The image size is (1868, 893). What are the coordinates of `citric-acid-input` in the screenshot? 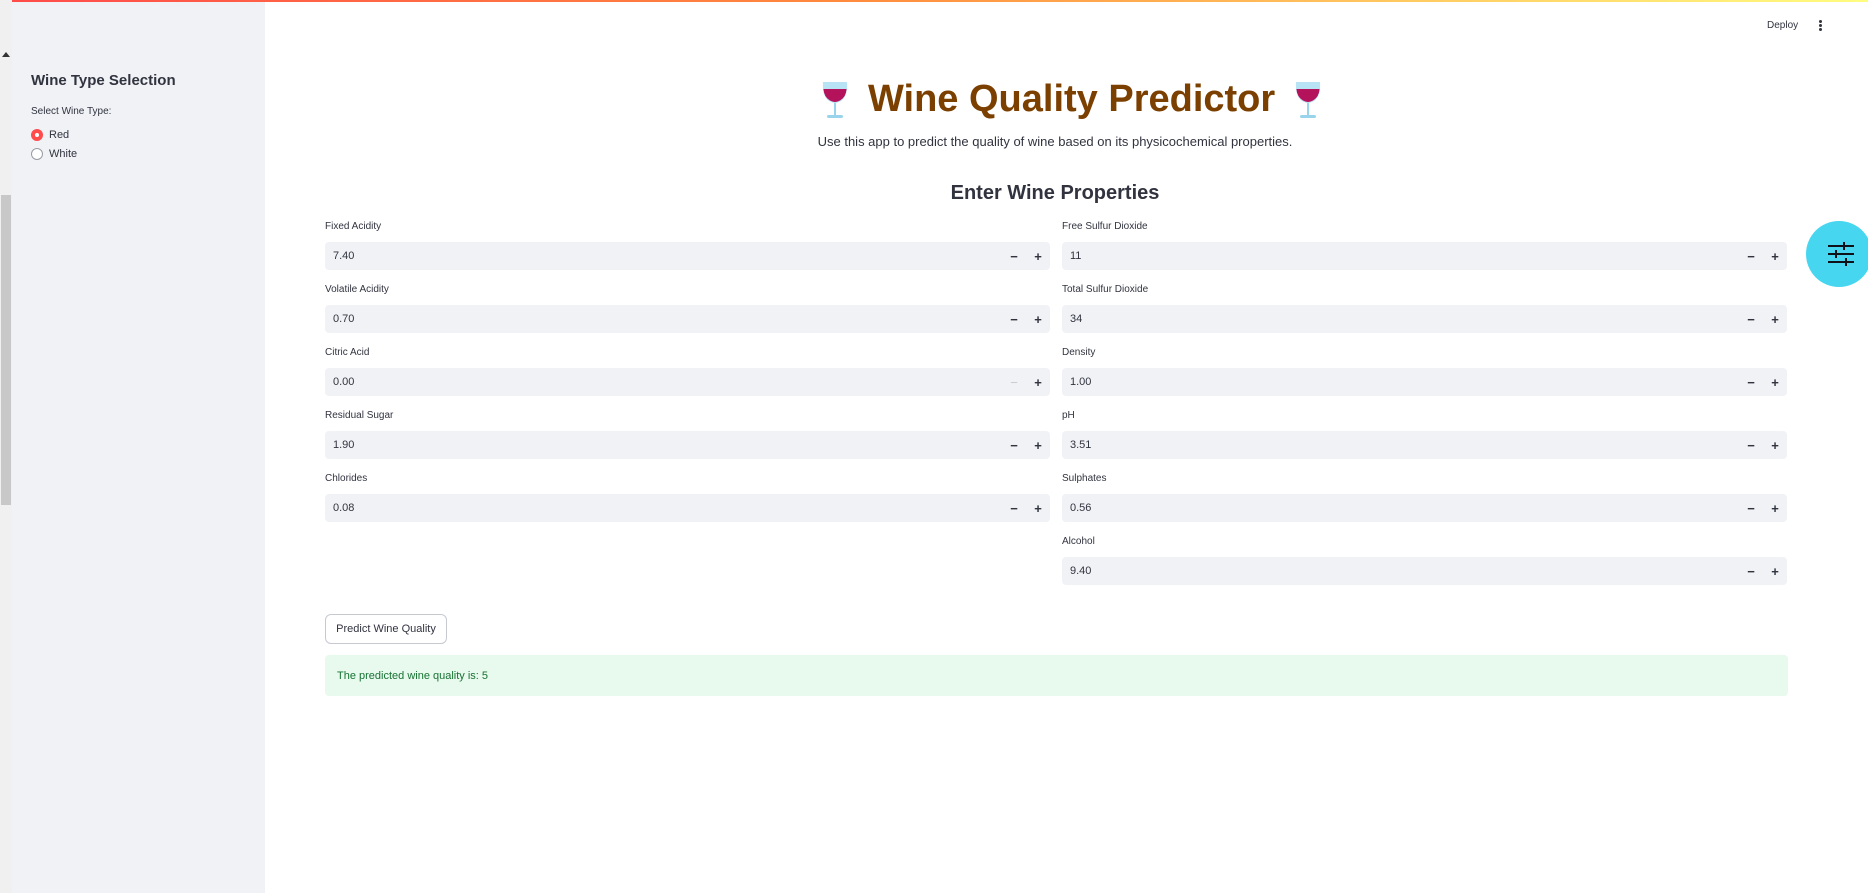 It's located at (663, 382).